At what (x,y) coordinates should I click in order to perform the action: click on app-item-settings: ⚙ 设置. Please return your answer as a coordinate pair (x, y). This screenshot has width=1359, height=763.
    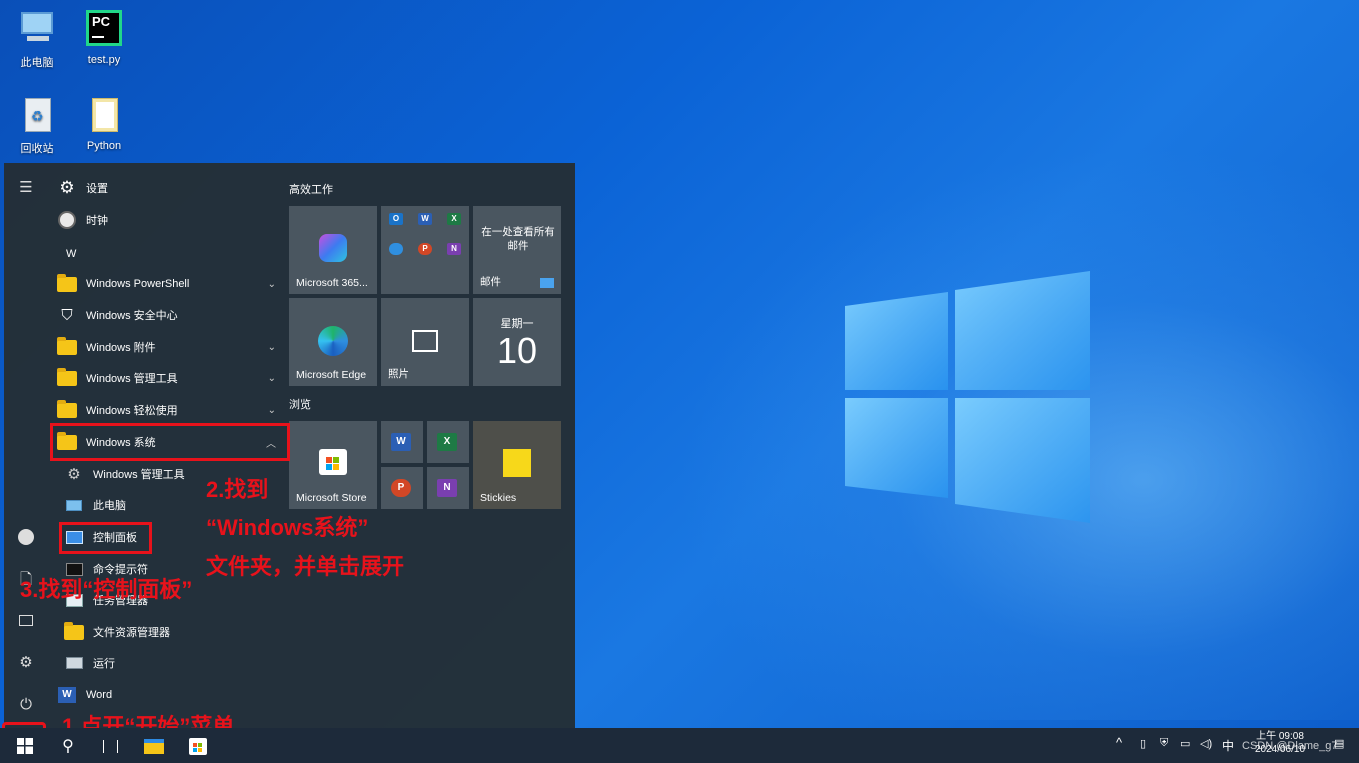
    Looking at the image, I should click on (167, 188).